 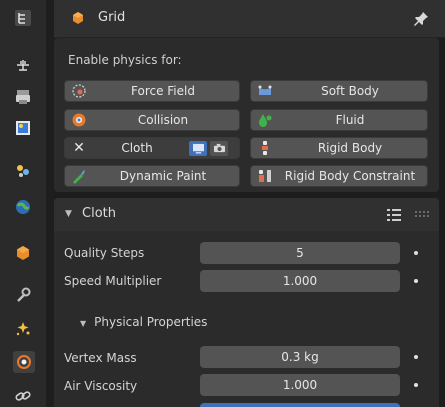 What do you see at coordinates (113, 281) in the screenshot?
I see `speed-multiplier-label: Speed Multiplier` at bounding box center [113, 281].